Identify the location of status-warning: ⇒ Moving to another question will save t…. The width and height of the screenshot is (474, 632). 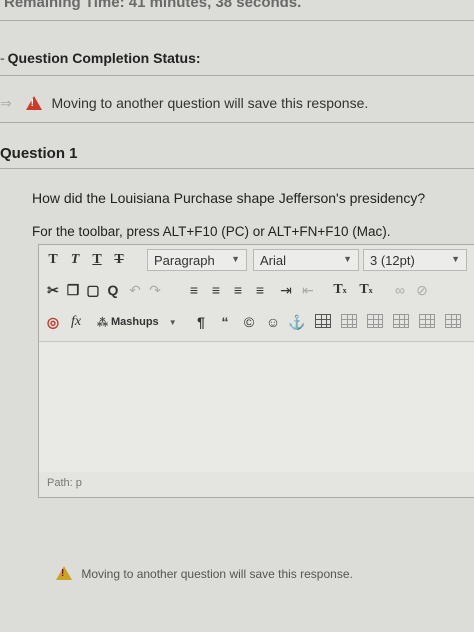
(184, 103).